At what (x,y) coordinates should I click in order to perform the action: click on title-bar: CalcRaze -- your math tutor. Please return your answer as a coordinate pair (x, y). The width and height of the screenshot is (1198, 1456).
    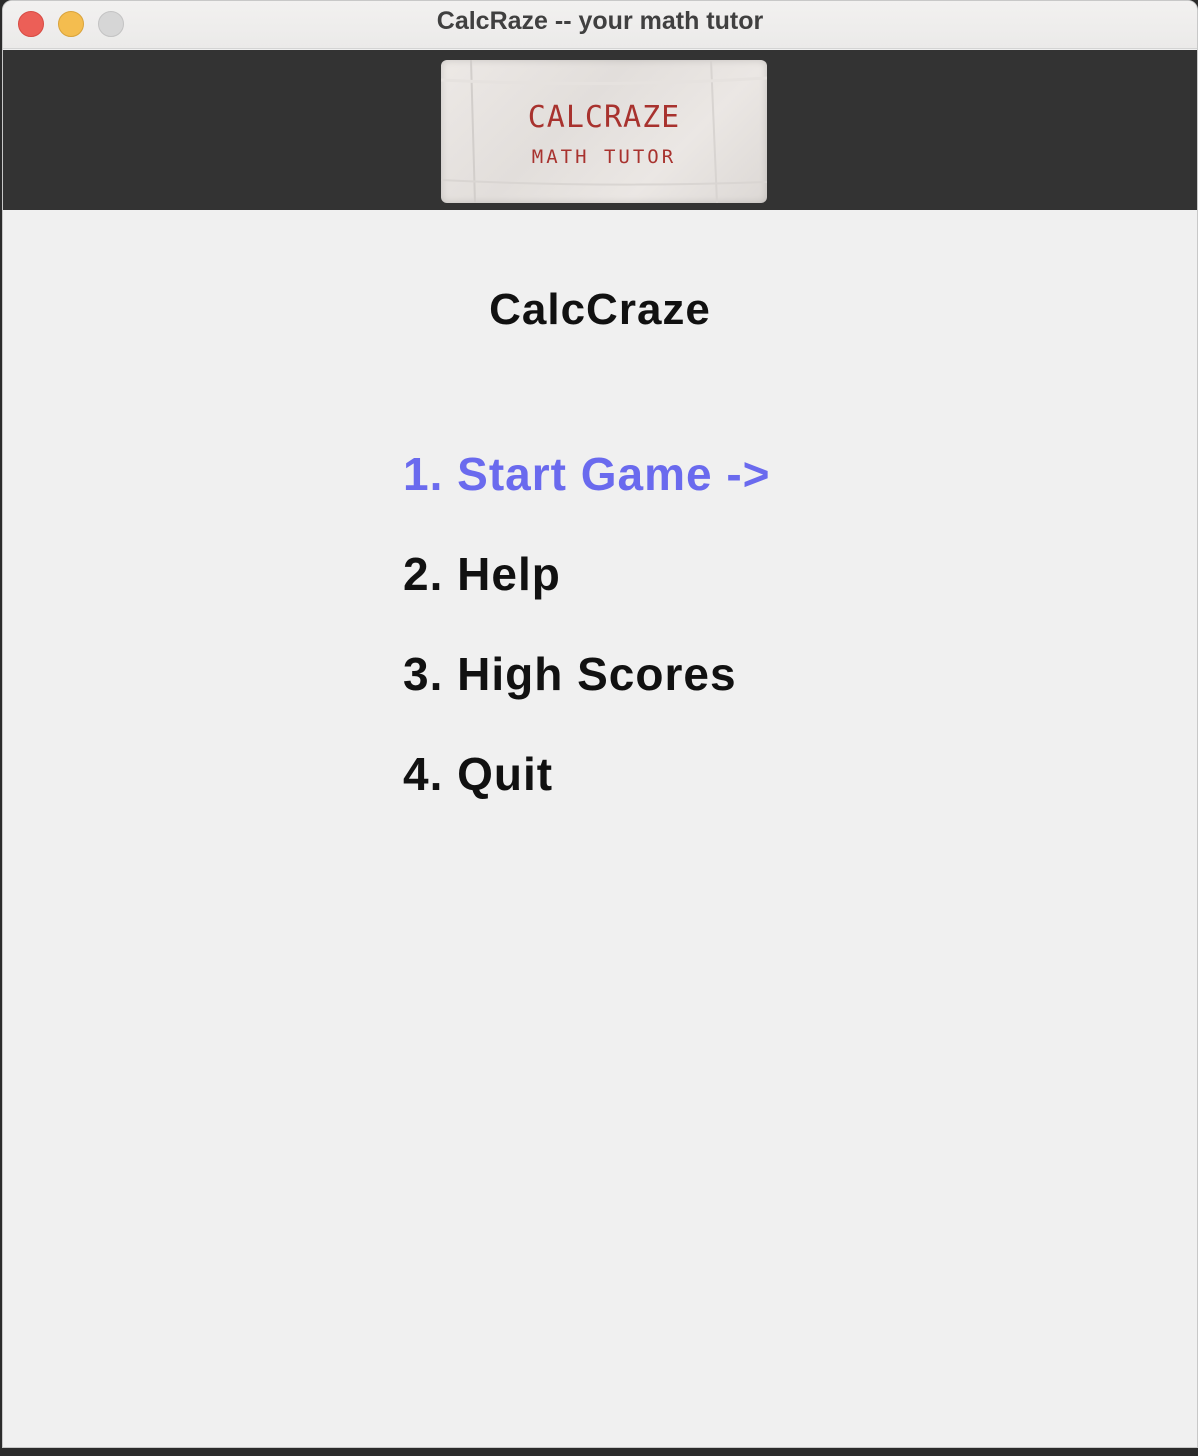
    Looking at the image, I should click on (600, 25).